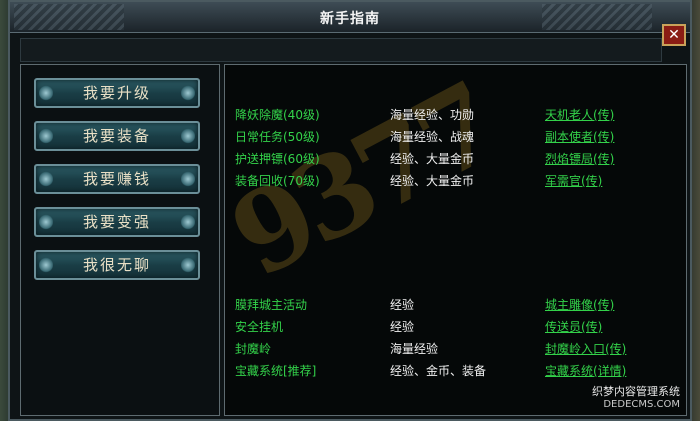 Image resolution: width=700 pixels, height=421 pixels. I want to click on activity-row: 膜拜城主活动 经验 城主雕像(传), so click(455, 306).